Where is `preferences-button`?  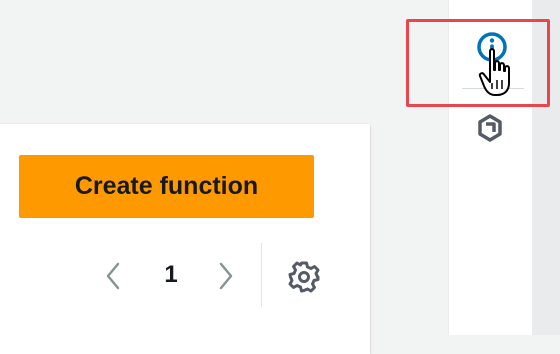 preferences-button is located at coordinates (304, 277).